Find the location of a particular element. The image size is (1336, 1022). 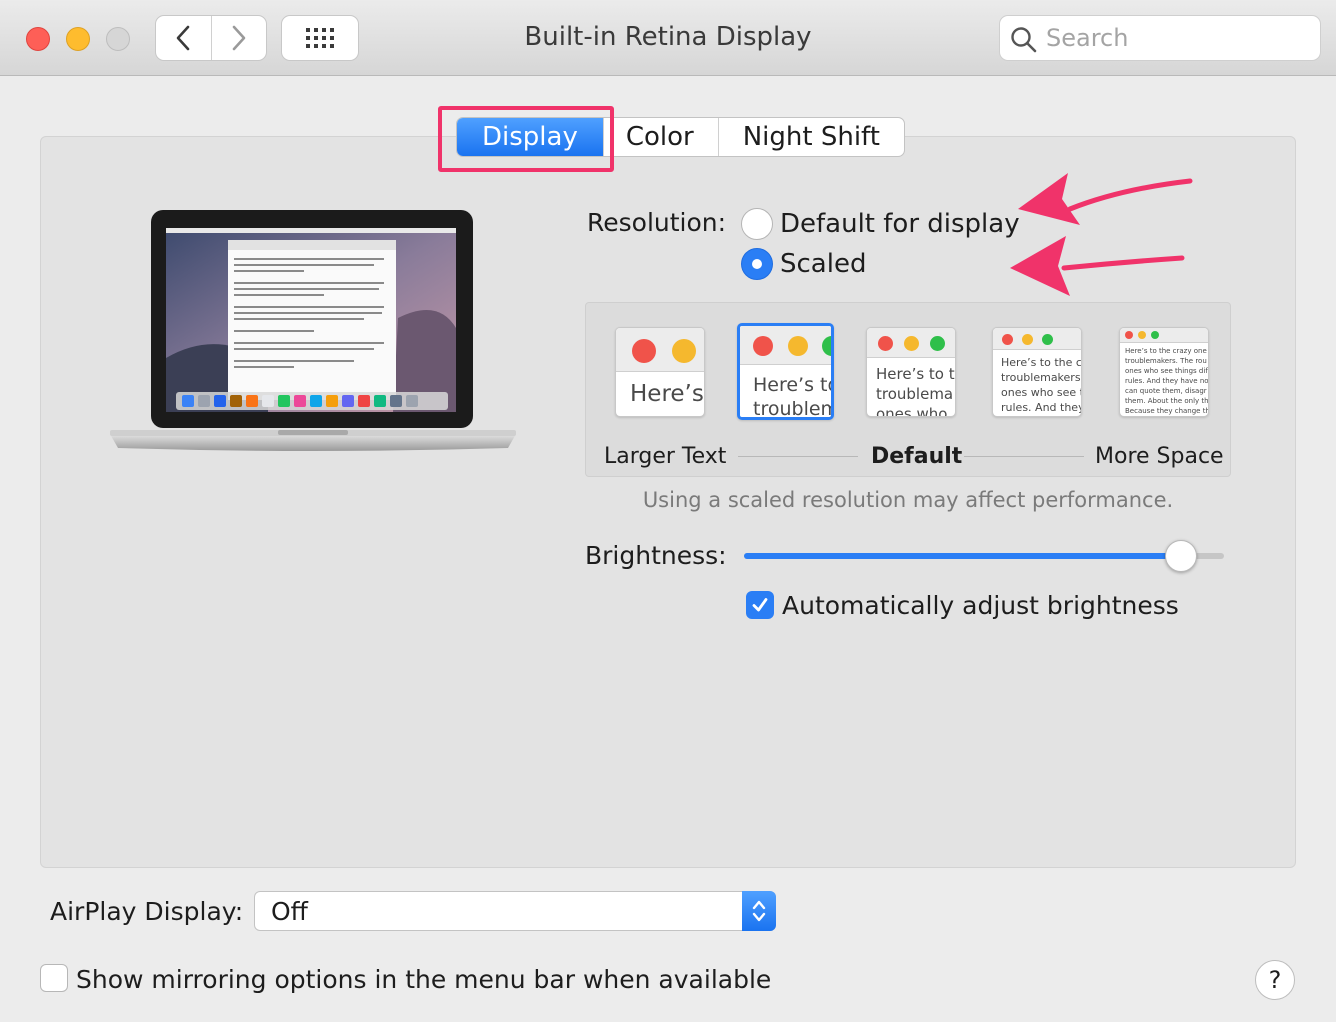

chevron-up-down-icon is located at coordinates (759, 911).